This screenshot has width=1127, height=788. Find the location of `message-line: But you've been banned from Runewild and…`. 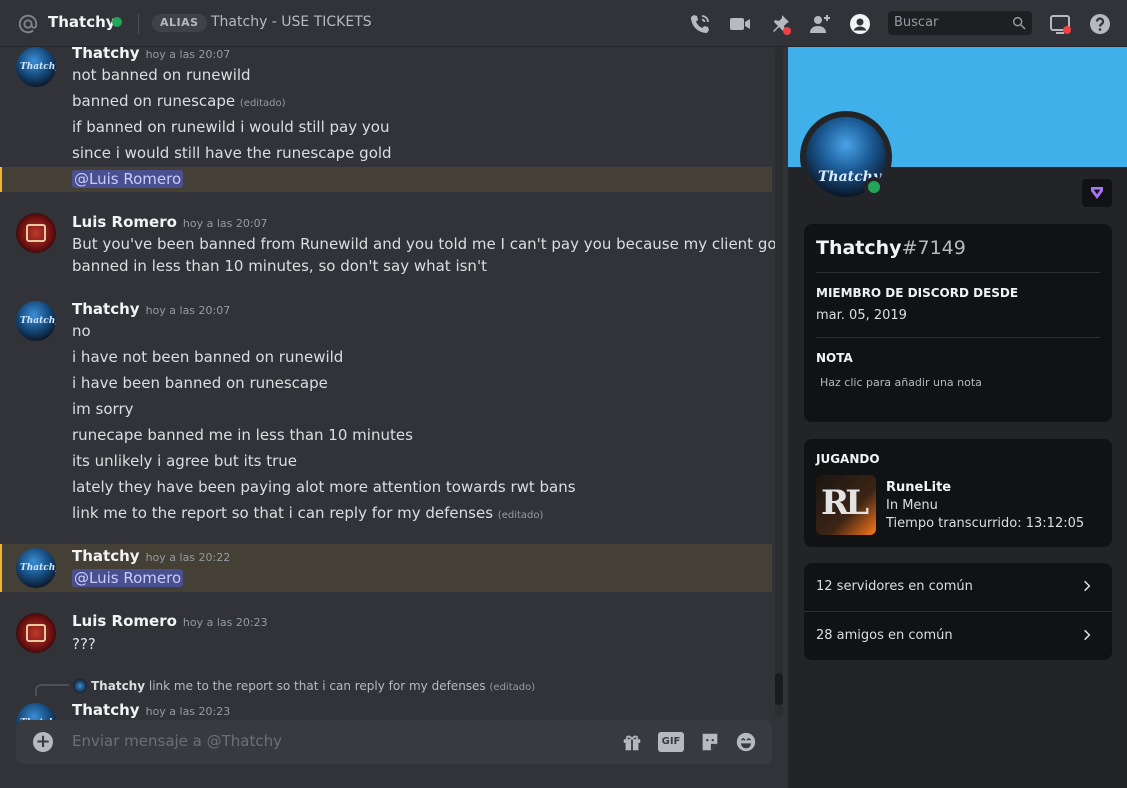

message-line: But you've been banned from Runewild and… is located at coordinates (427, 244).